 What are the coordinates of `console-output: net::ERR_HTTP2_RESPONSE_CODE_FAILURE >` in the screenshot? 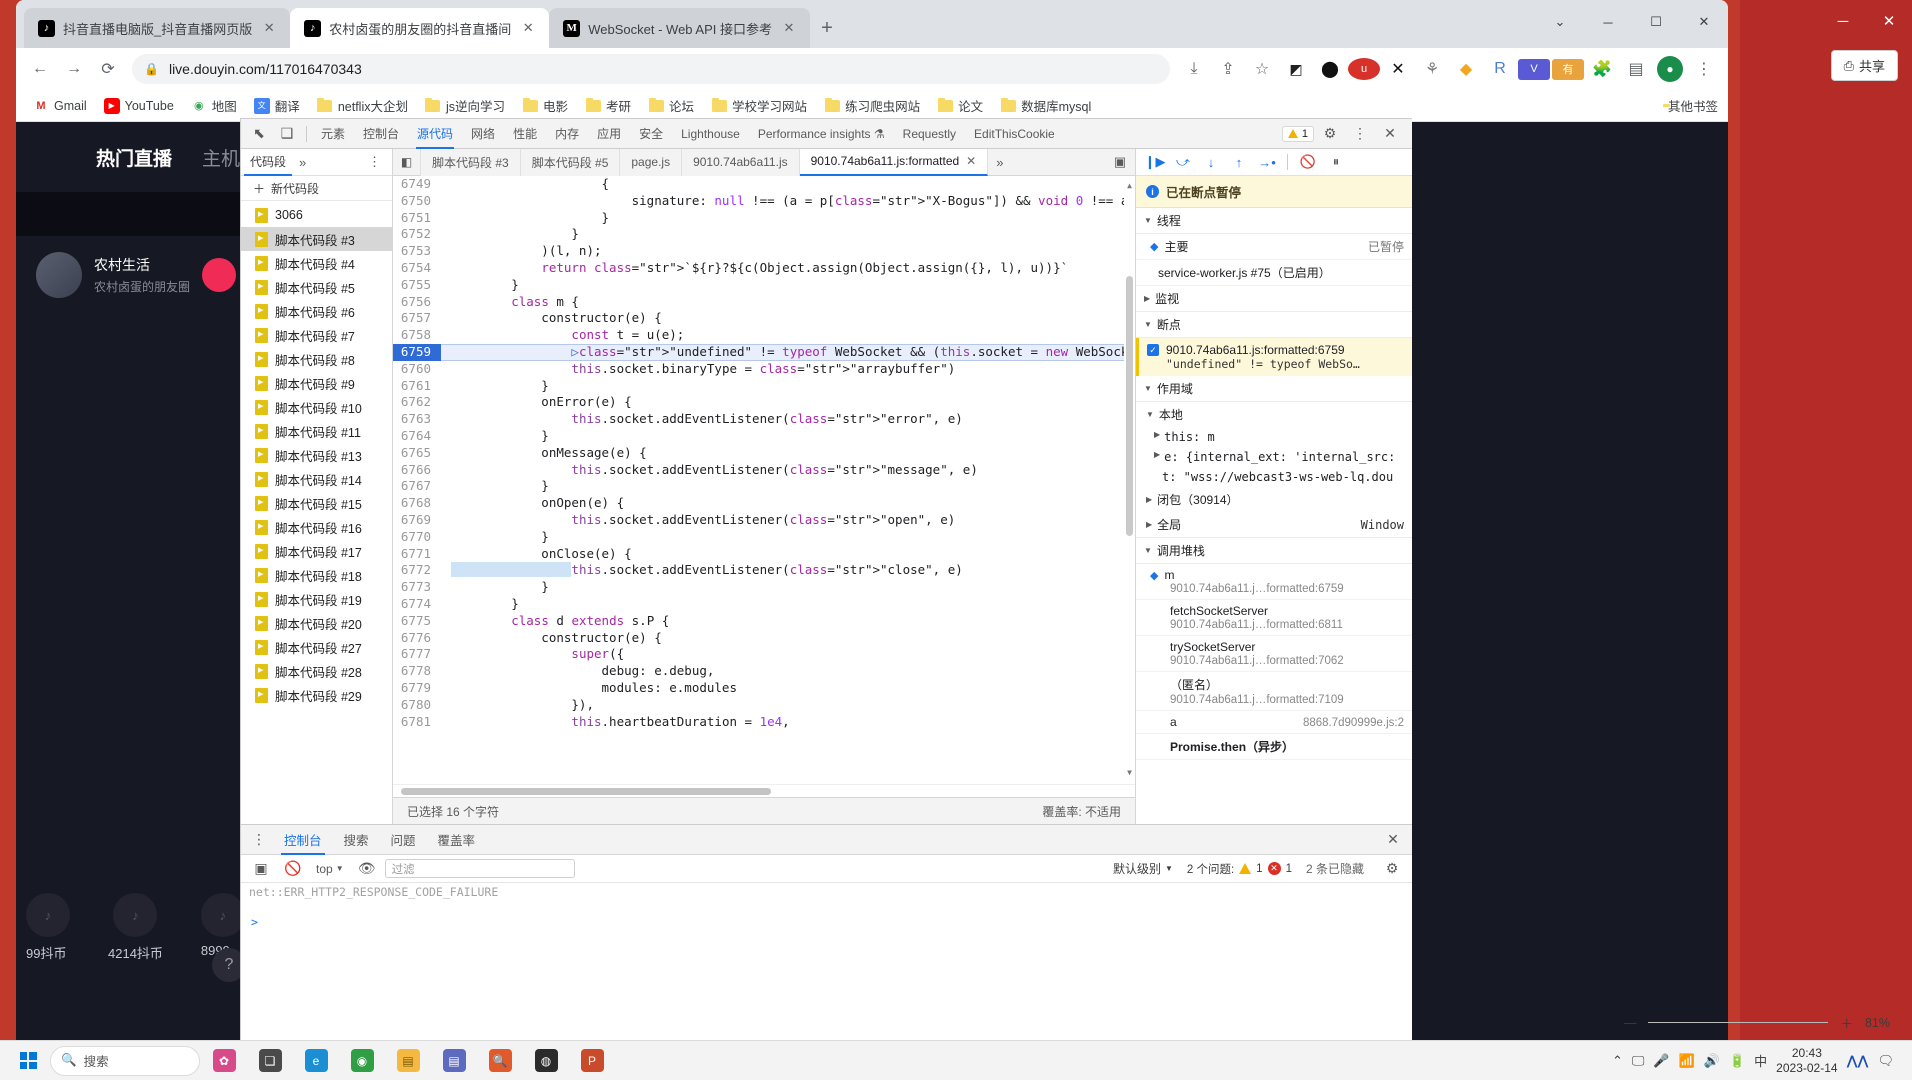 It's located at (826, 961).